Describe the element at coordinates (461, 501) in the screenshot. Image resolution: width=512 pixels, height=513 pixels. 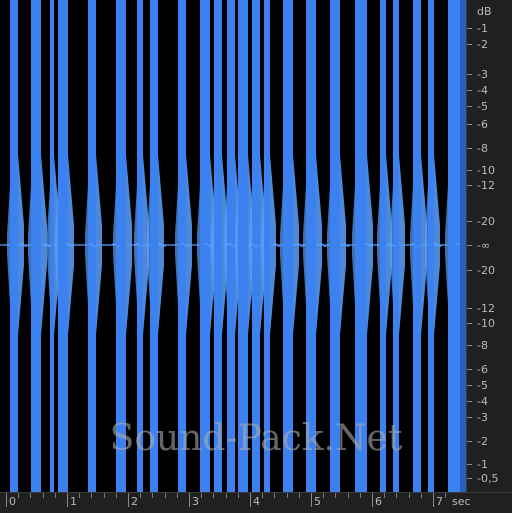
I see `time-unit-label: sec` at that location.